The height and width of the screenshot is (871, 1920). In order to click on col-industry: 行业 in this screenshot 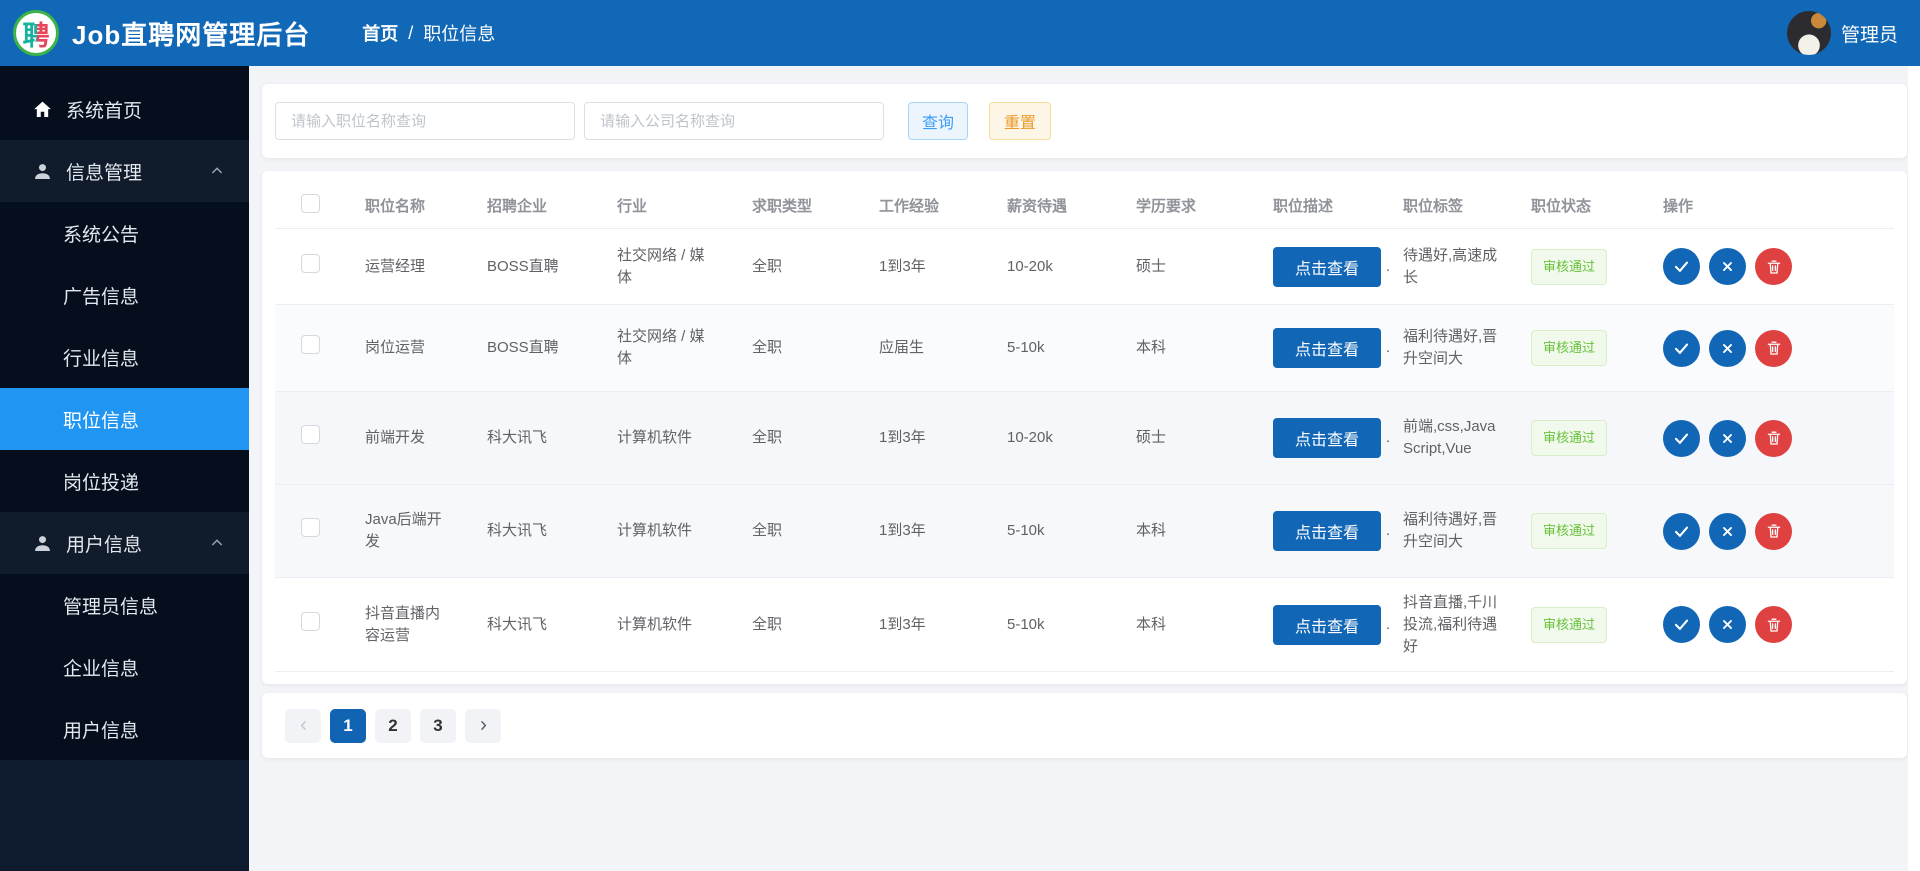, I will do `click(632, 206)`.